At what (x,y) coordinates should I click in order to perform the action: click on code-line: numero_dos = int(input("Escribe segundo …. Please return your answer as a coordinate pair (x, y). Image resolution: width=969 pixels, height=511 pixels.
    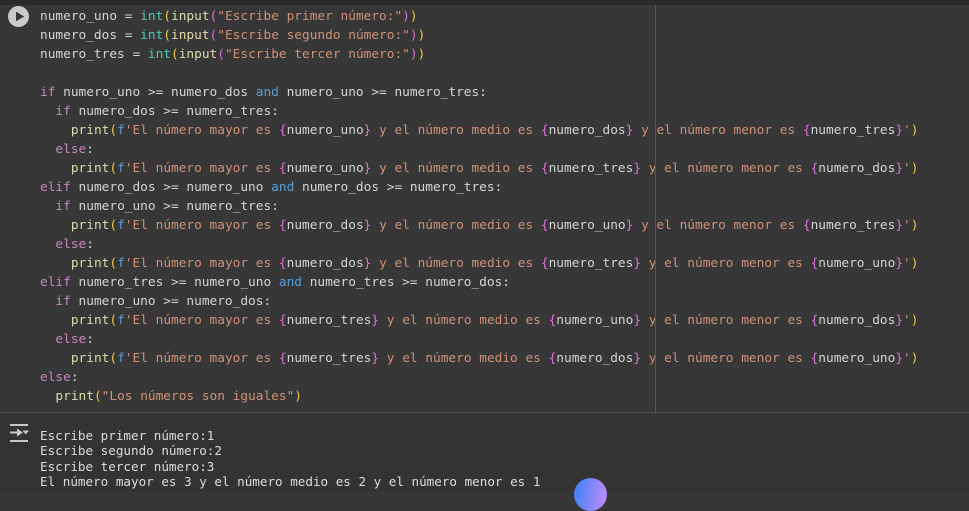
    Looking at the image, I should click on (233, 35).